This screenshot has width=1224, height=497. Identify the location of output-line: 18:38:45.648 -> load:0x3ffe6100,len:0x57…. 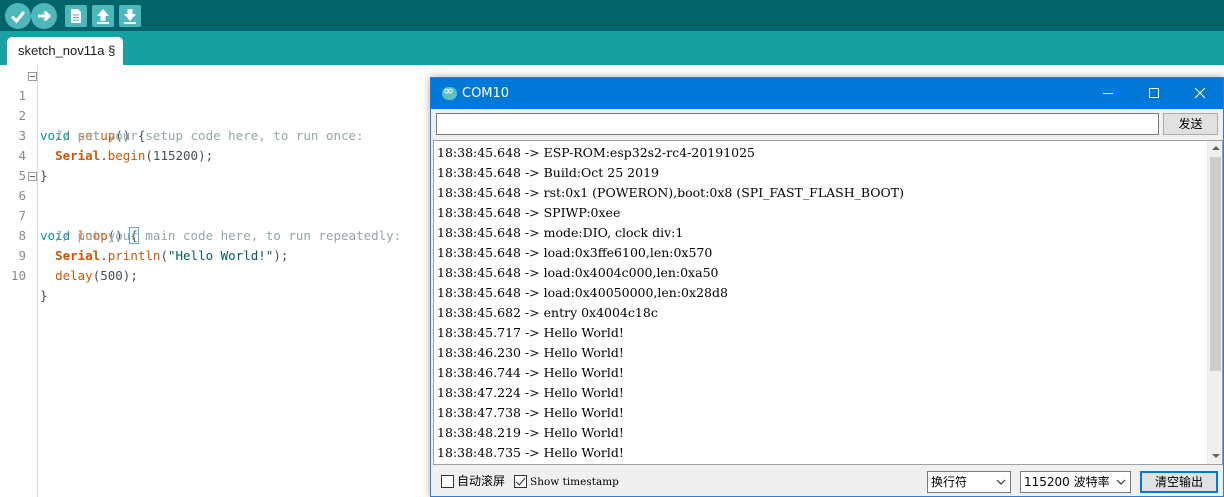
(575, 252).